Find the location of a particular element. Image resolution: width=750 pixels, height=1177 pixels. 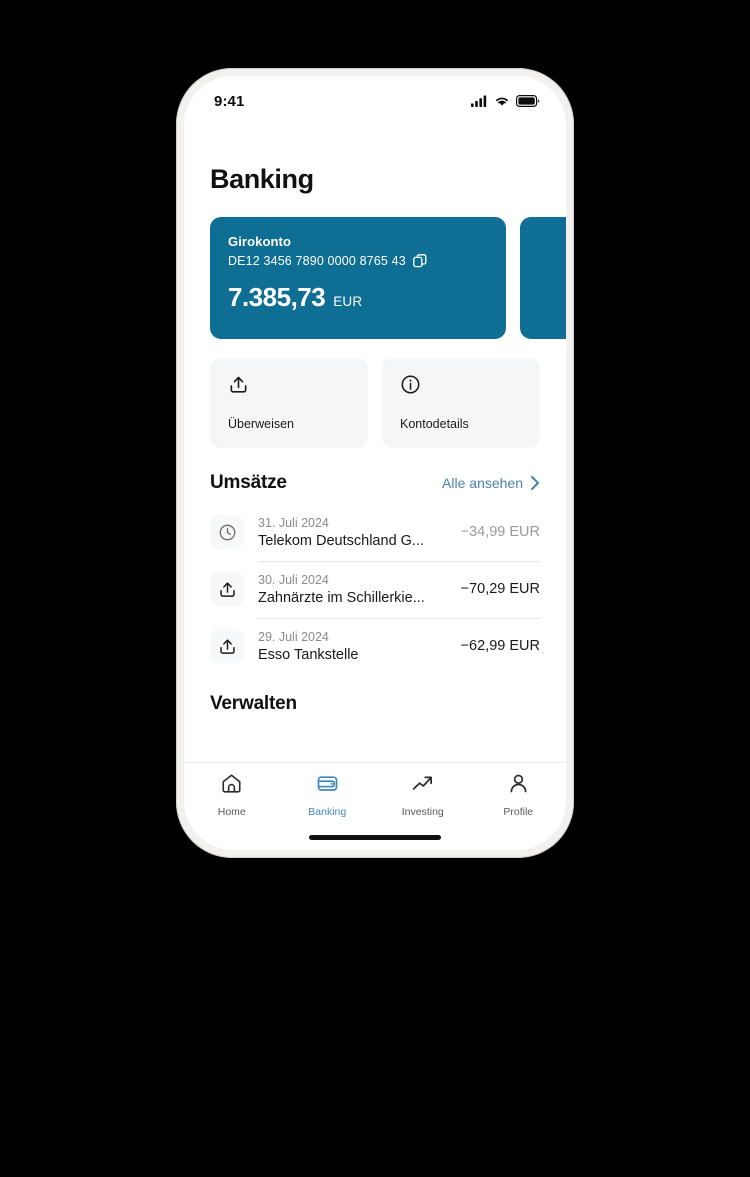

bottom-tab-bar: Home Banking Investing Profile is located at coordinates (375, 793).